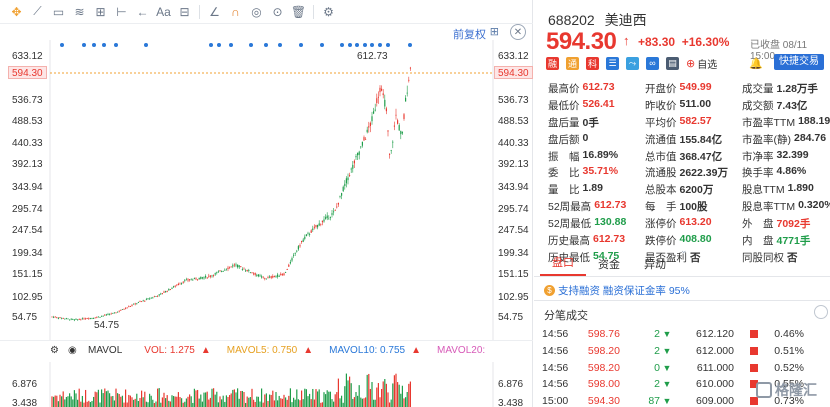 The height and width of the screenshot is (407, 830). What do you see at coordinates (72, 350) in the screenshot?
I see `volume-eye-icon: ◉` at bounding box center [72, 350].